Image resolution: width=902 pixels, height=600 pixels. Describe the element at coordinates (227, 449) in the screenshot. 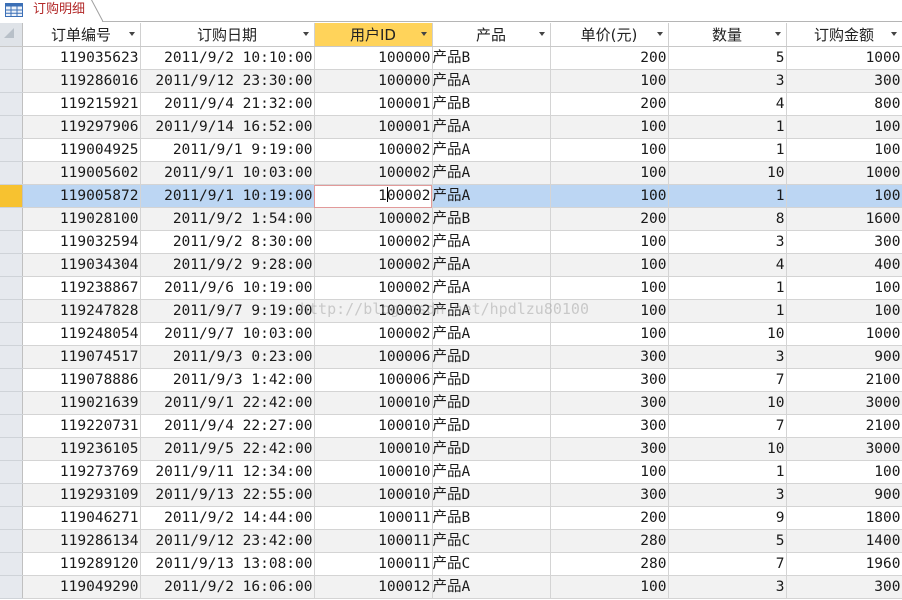

I see `cell-date: 2011/9/5 22:42:00` at that location.